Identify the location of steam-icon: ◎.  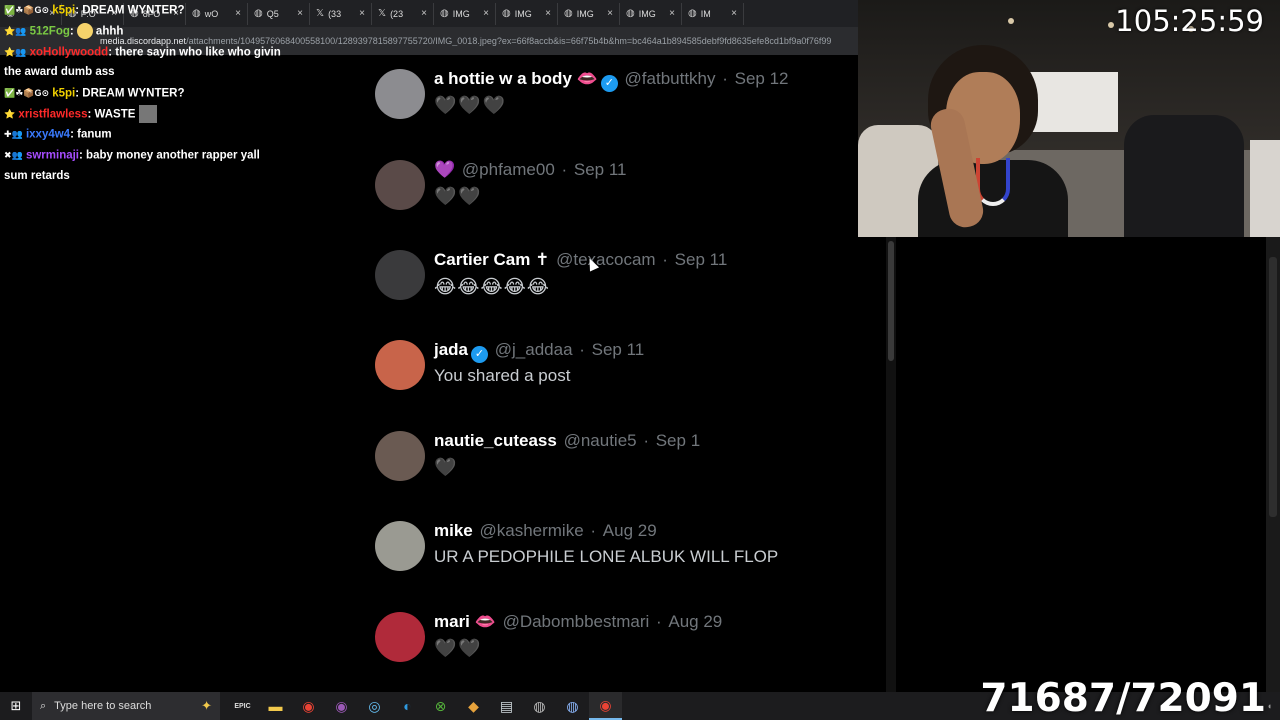
(374, 706).